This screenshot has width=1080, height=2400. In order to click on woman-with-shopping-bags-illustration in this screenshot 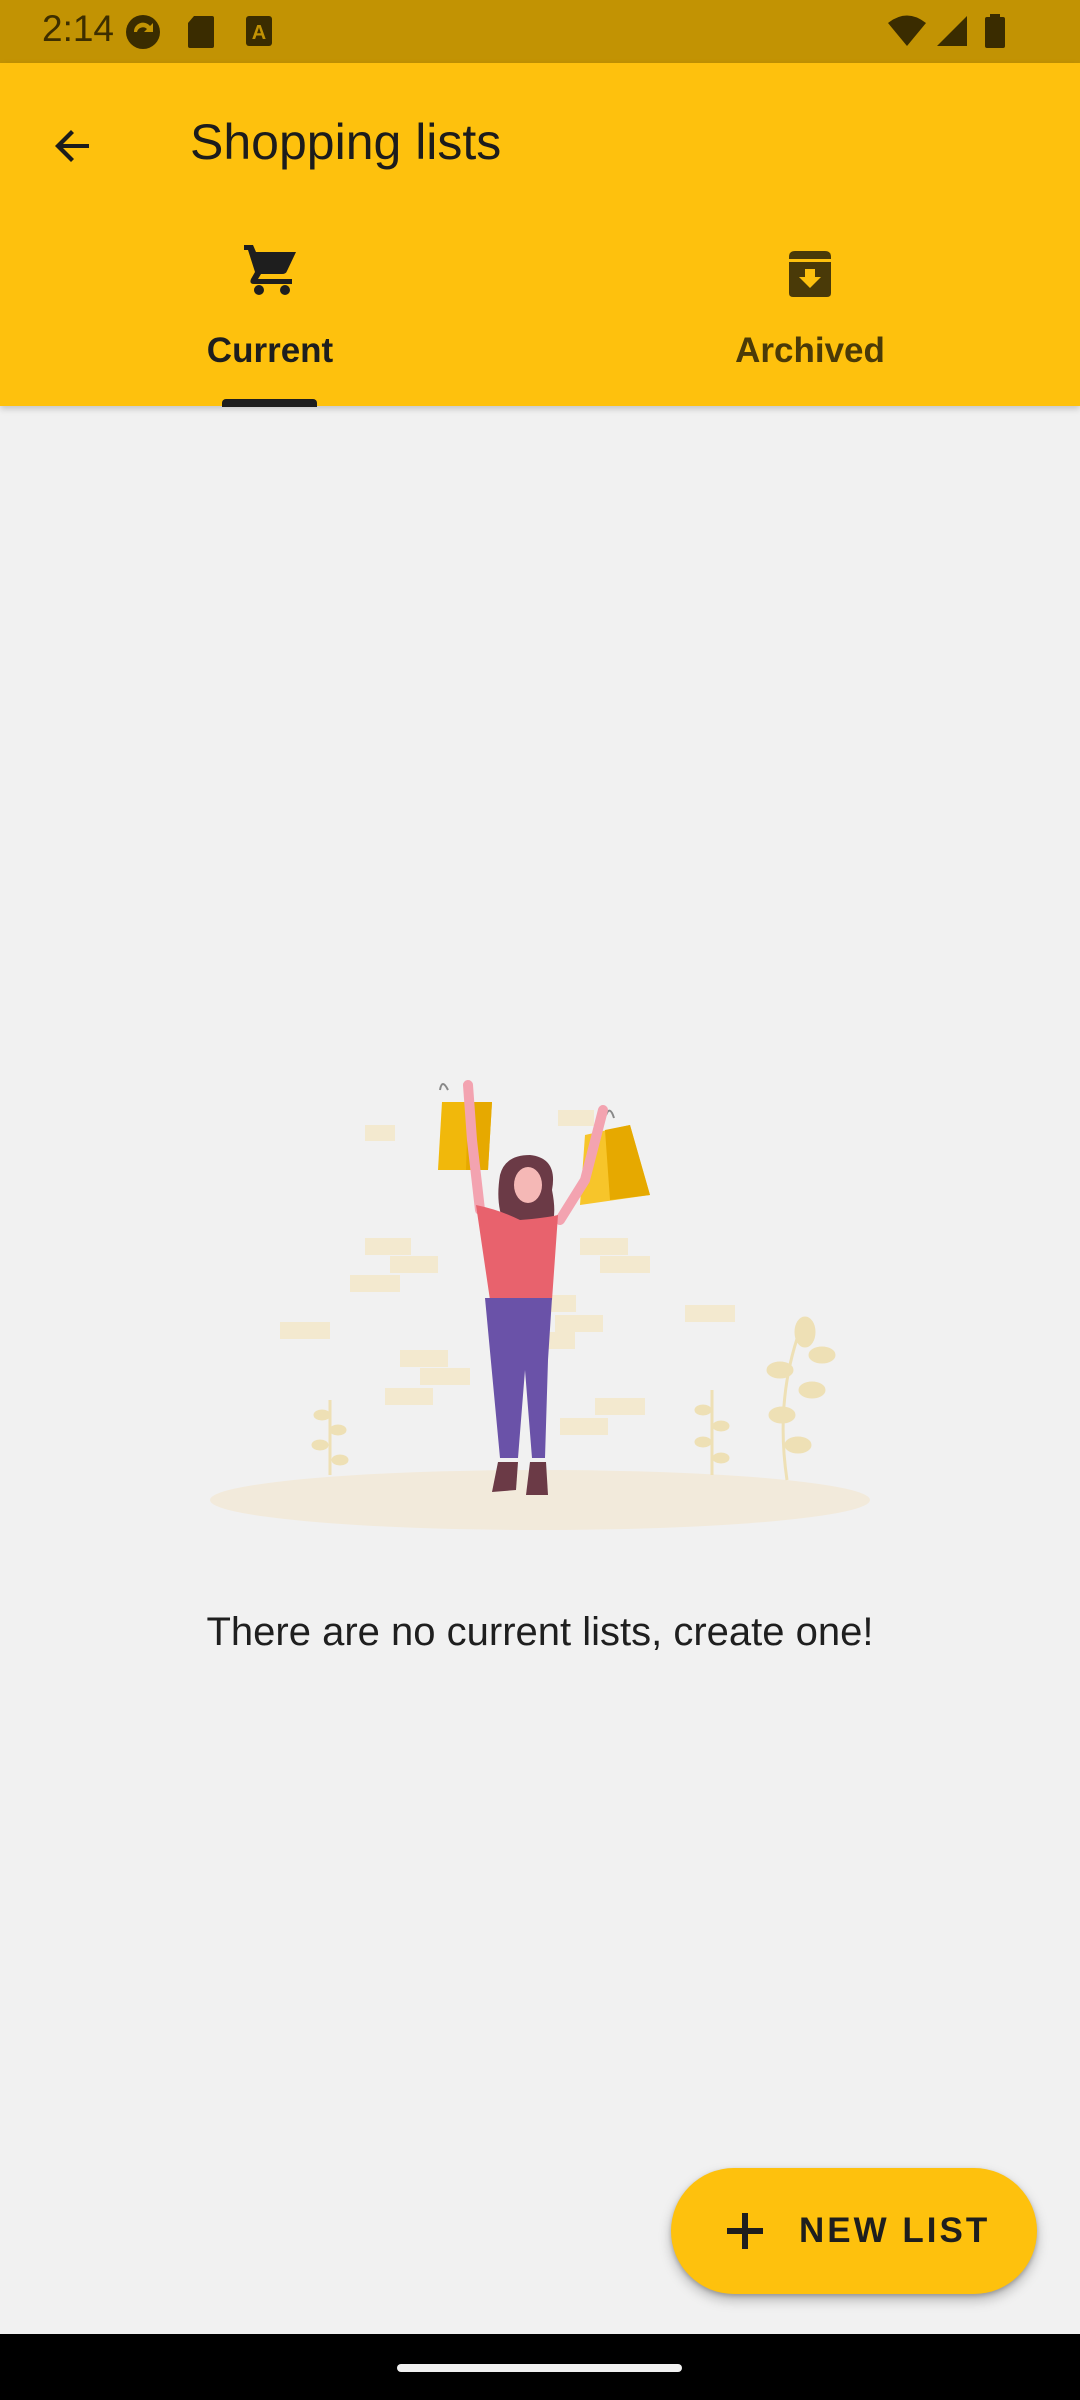, I will do `click(540, 1305)`.